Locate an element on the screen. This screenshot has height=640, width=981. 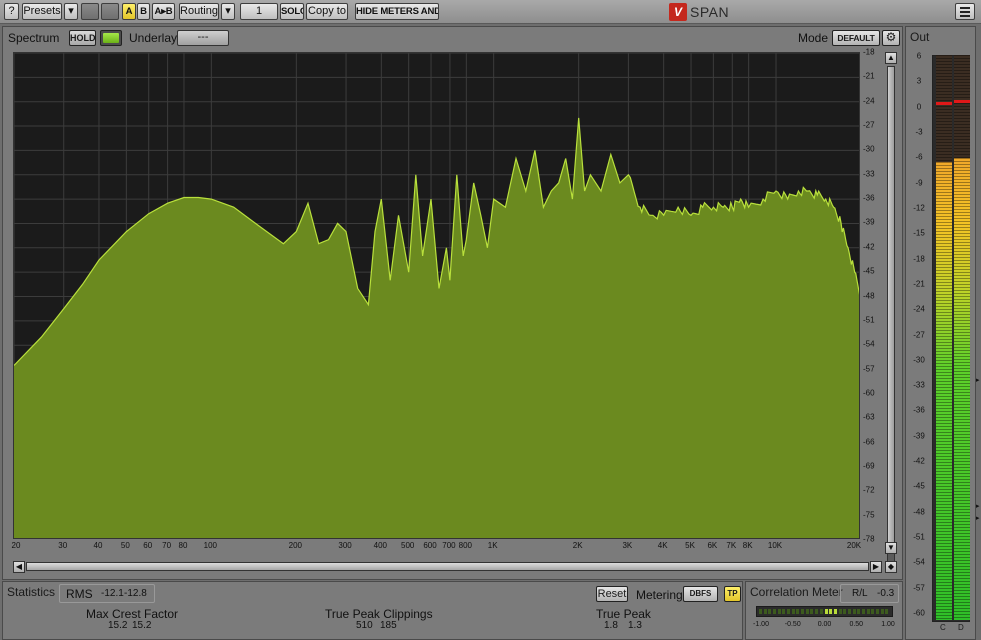
db-tick-label: -30 is located at coordinates (869, 149).